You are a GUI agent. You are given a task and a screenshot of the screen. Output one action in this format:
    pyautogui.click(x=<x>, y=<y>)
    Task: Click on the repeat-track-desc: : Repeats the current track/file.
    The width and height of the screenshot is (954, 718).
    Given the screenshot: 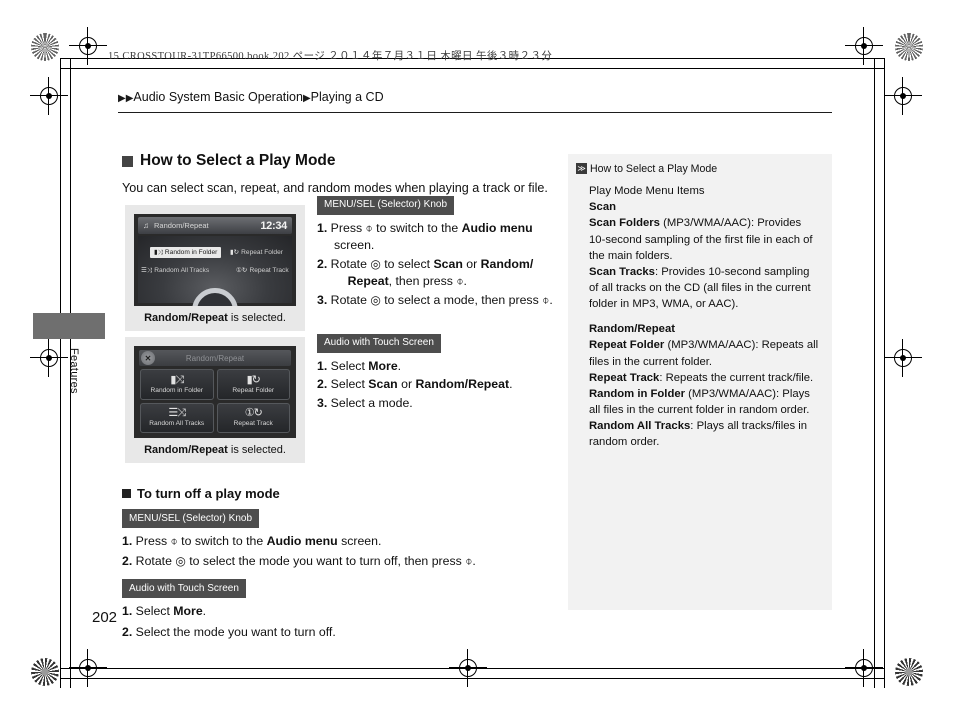 What is the action you would take?
    pyautogui.click(x=736, y=377)
    